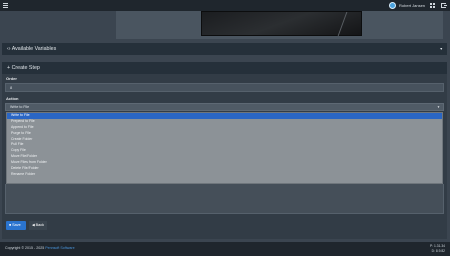  Describe the element at coordinates (412, 5) in the screenshot. I see `user-name: Robert Jansen` at that location.